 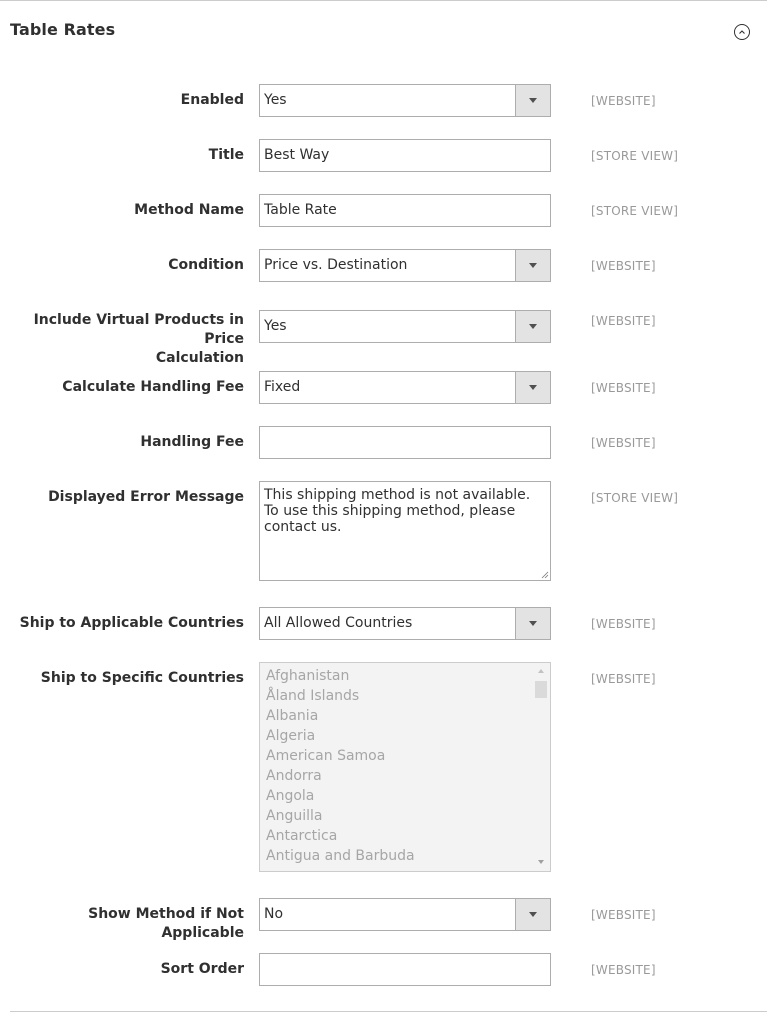 I want to click on field-label: Show Method if Not Applicable, so click(x=166, y=923).